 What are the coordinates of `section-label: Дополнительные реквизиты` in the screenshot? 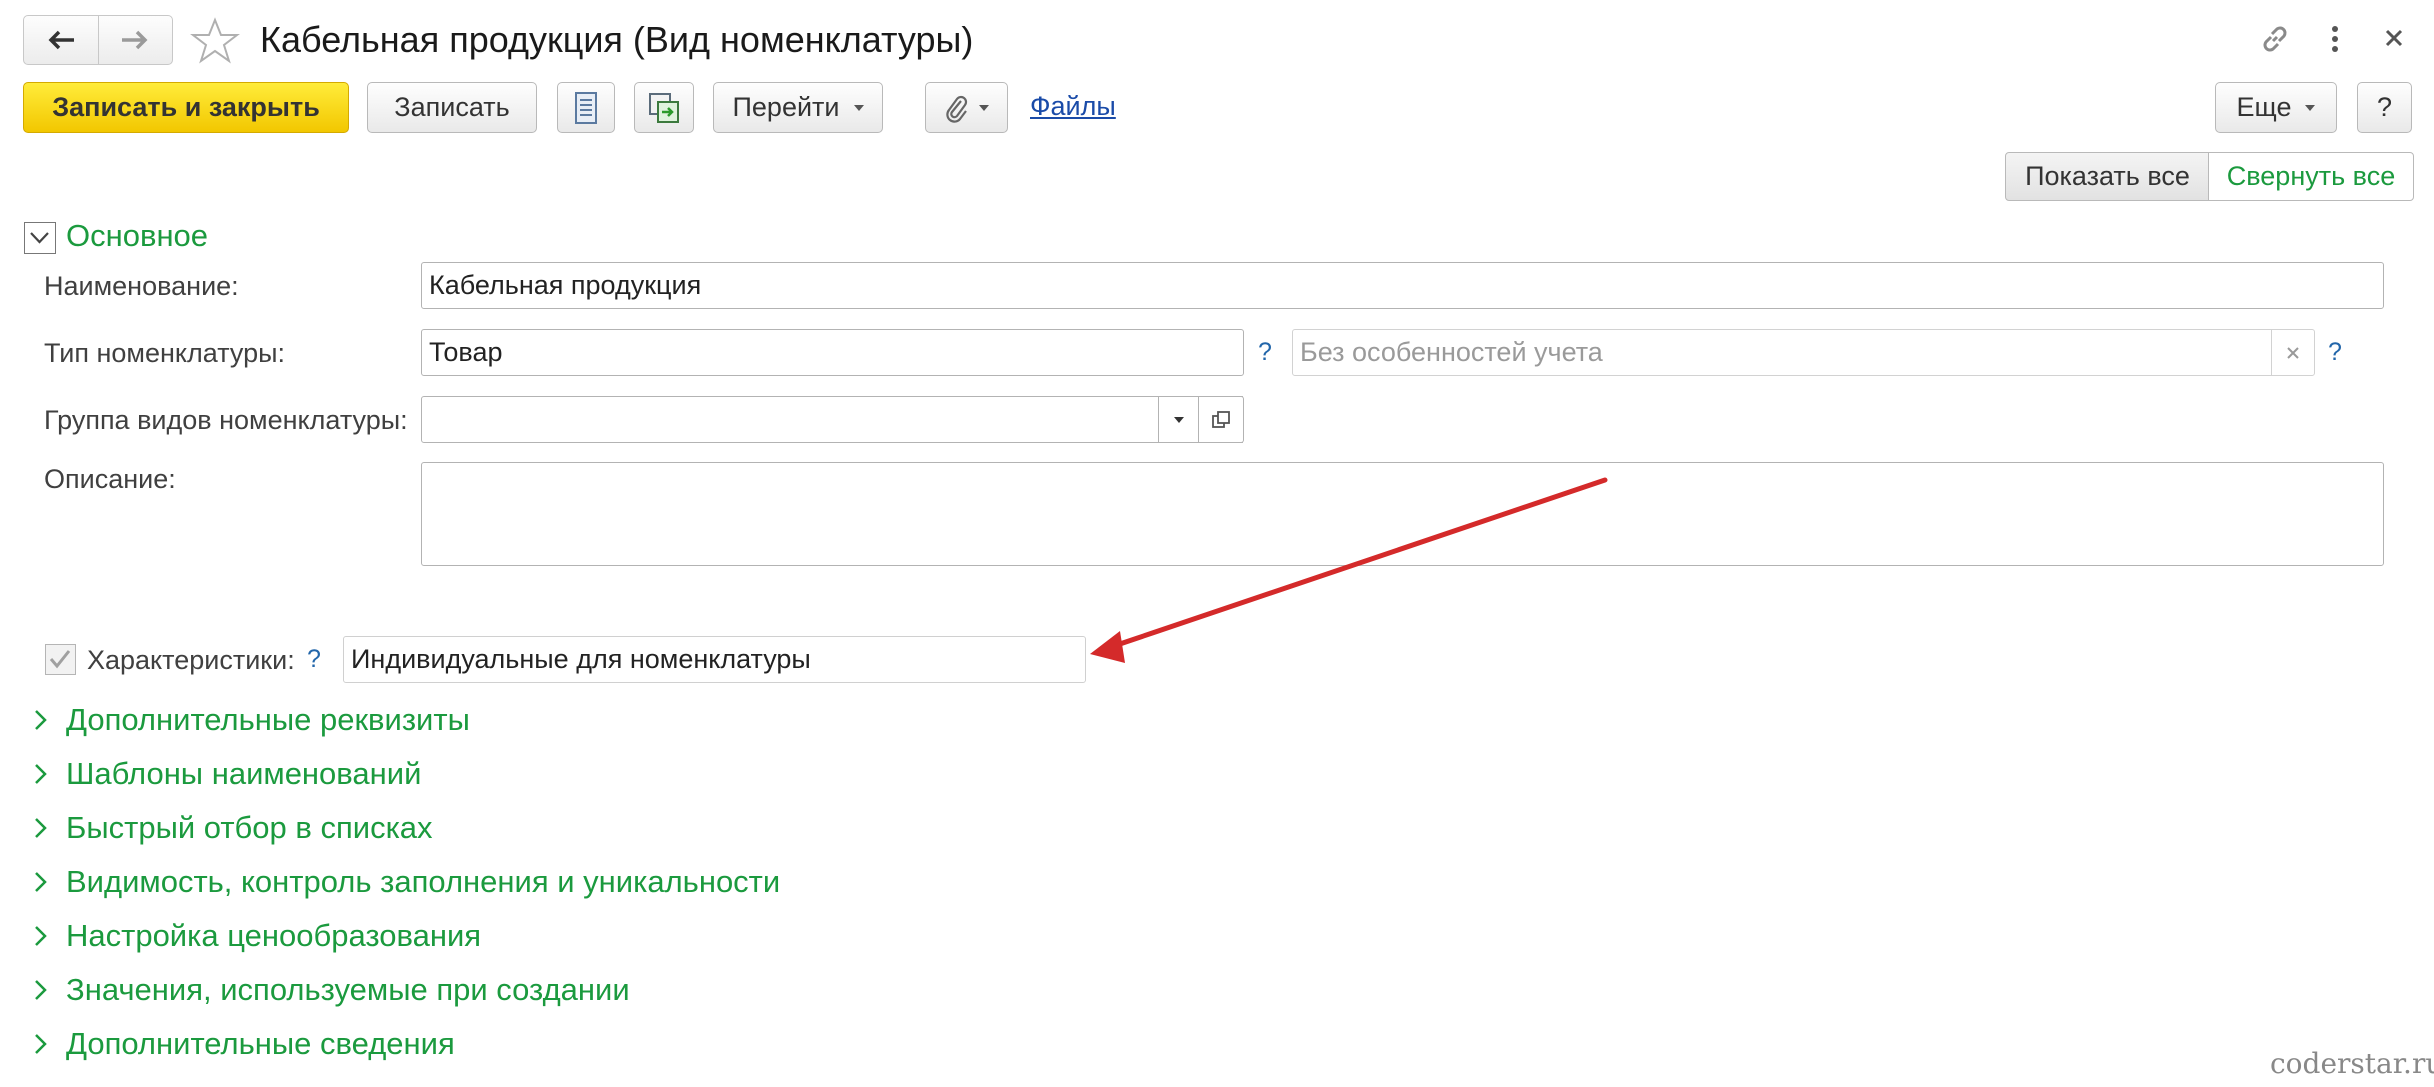 It's located at (268, 719).